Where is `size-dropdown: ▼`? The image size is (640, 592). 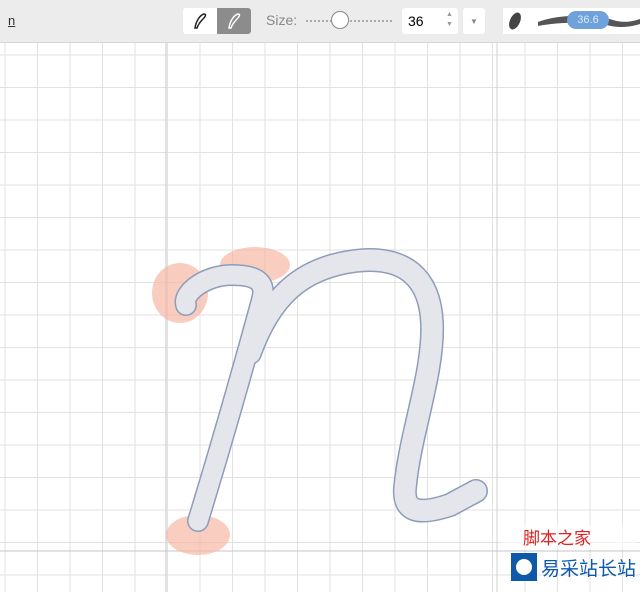 size-dropdown: ▼ is located at coordinates (474, 21).